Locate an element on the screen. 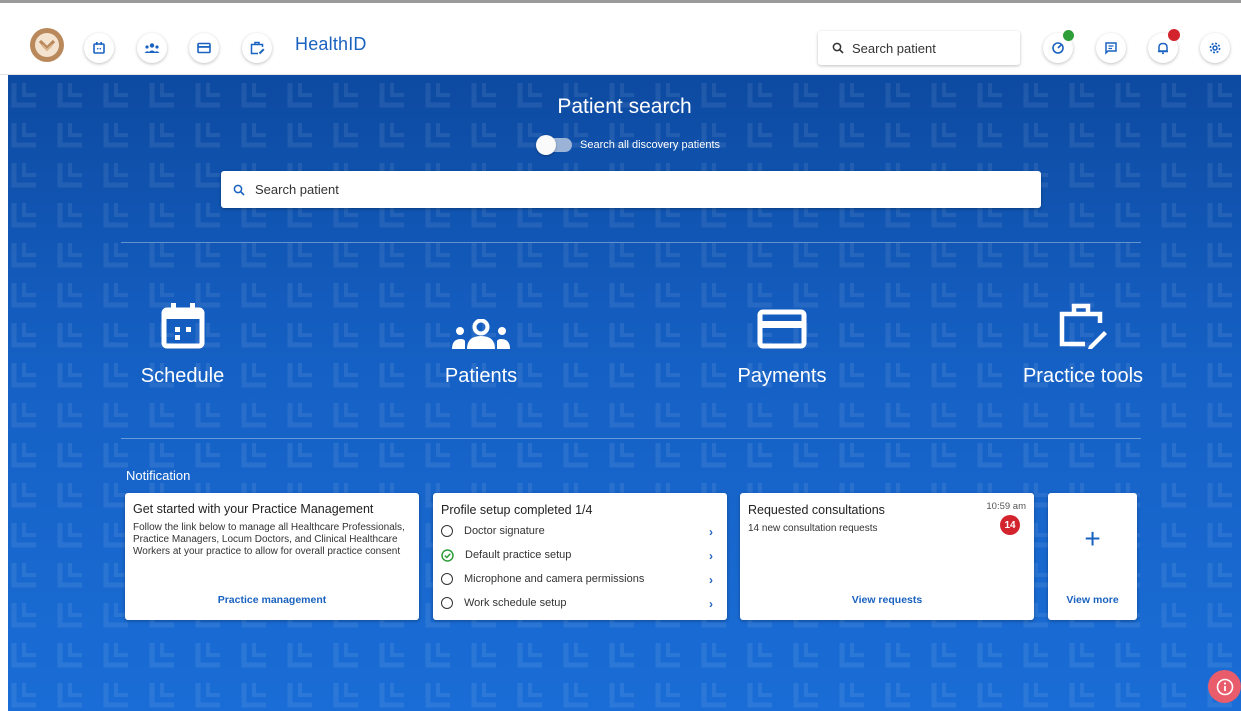 The width and height of the screenshot is (1241, 711). payments-tile: Payments is located at coordinates (782, 342).